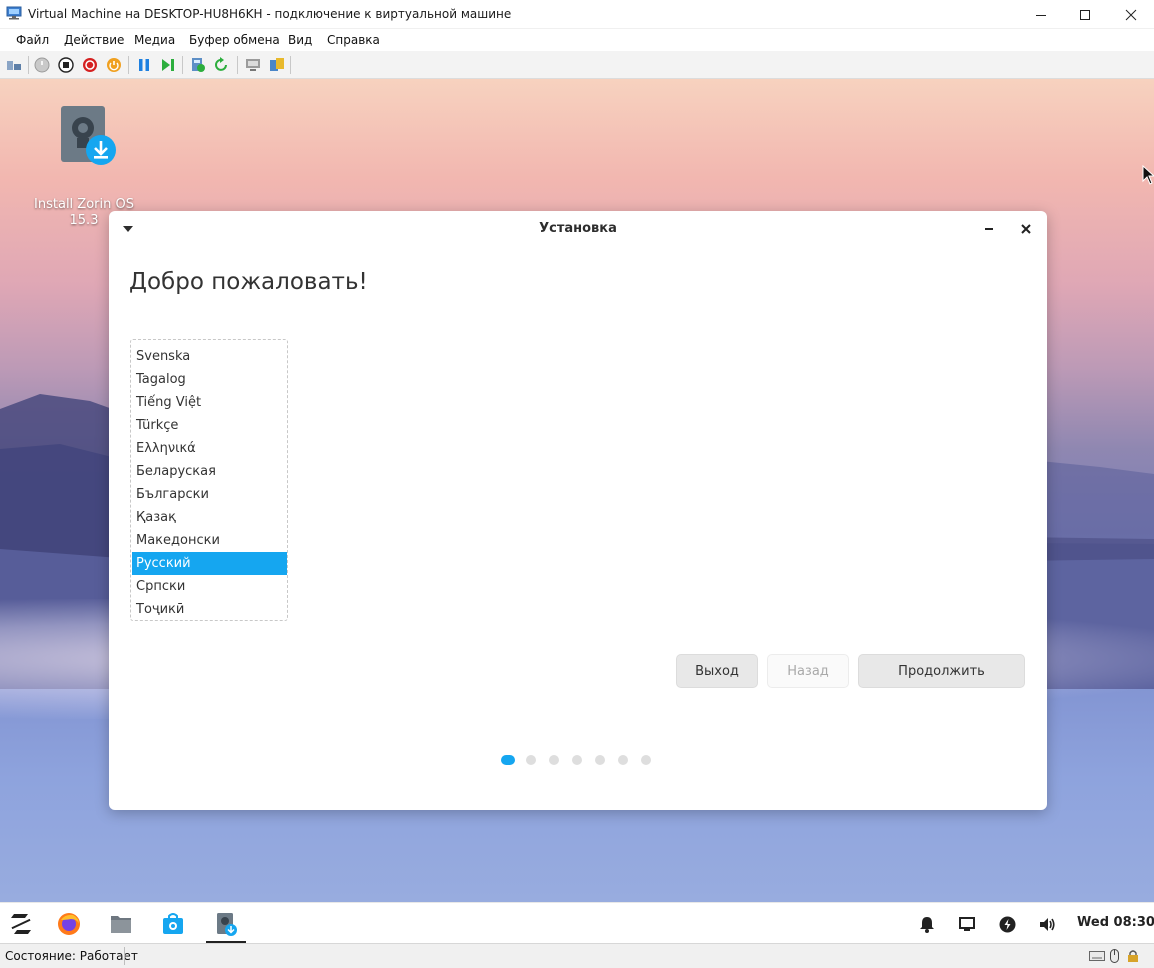  I want to click on vm-status-text: Состояние: Работает, so click(71, 956).